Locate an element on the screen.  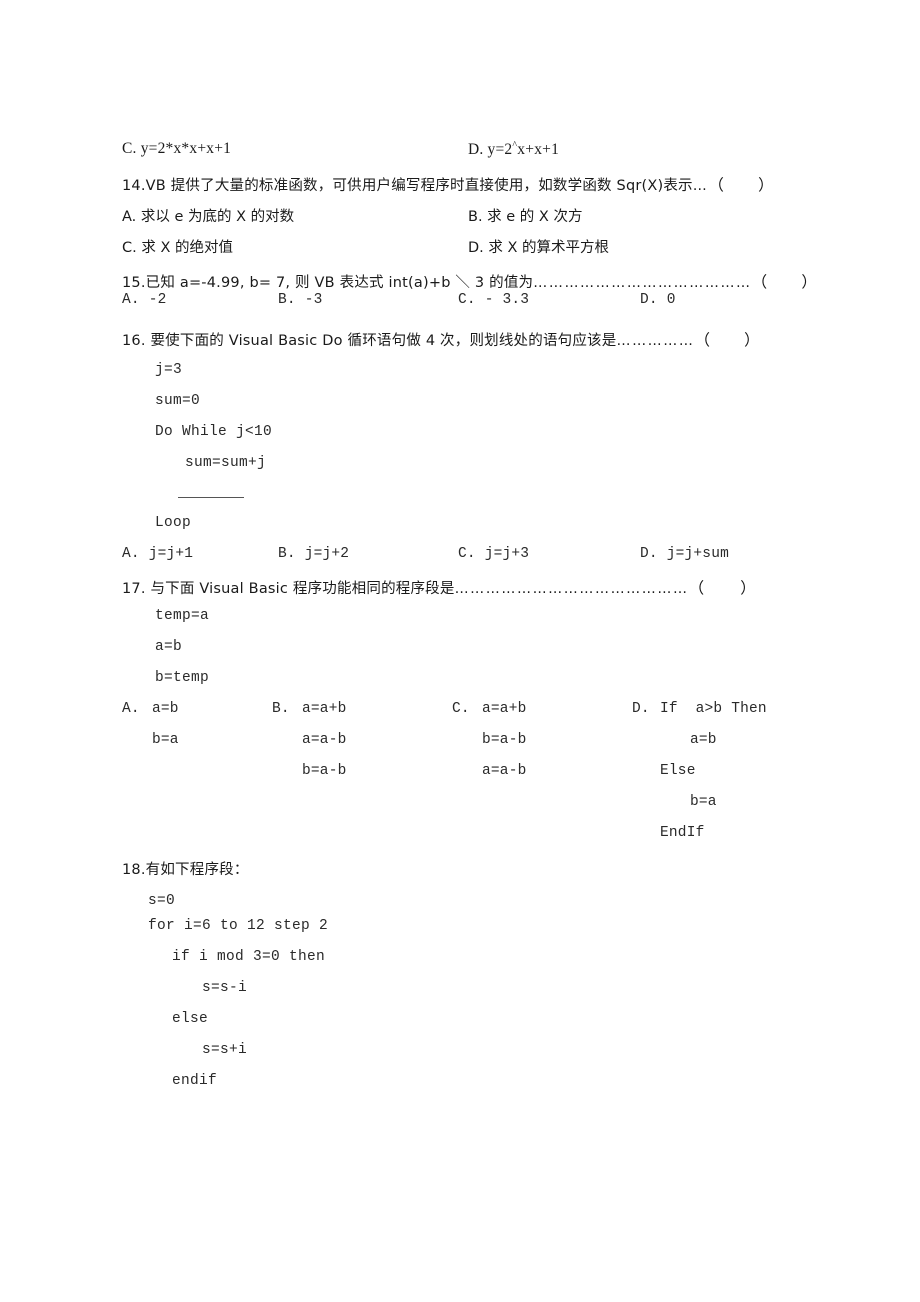
q17-paren-close: ） is located at coordinates (748, 588).